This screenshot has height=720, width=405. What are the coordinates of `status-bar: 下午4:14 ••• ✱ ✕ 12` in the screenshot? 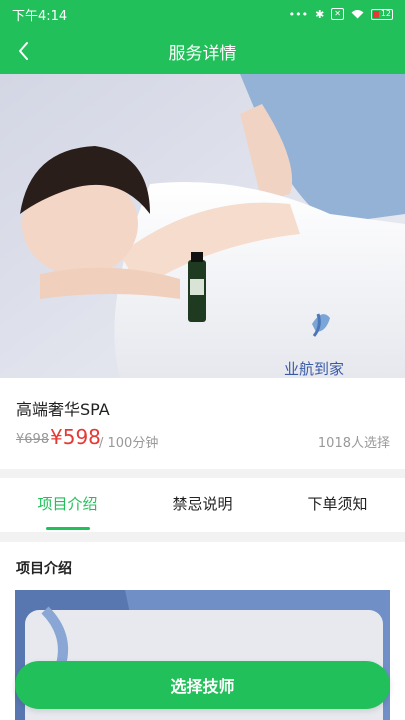 It's located at (202, 14).